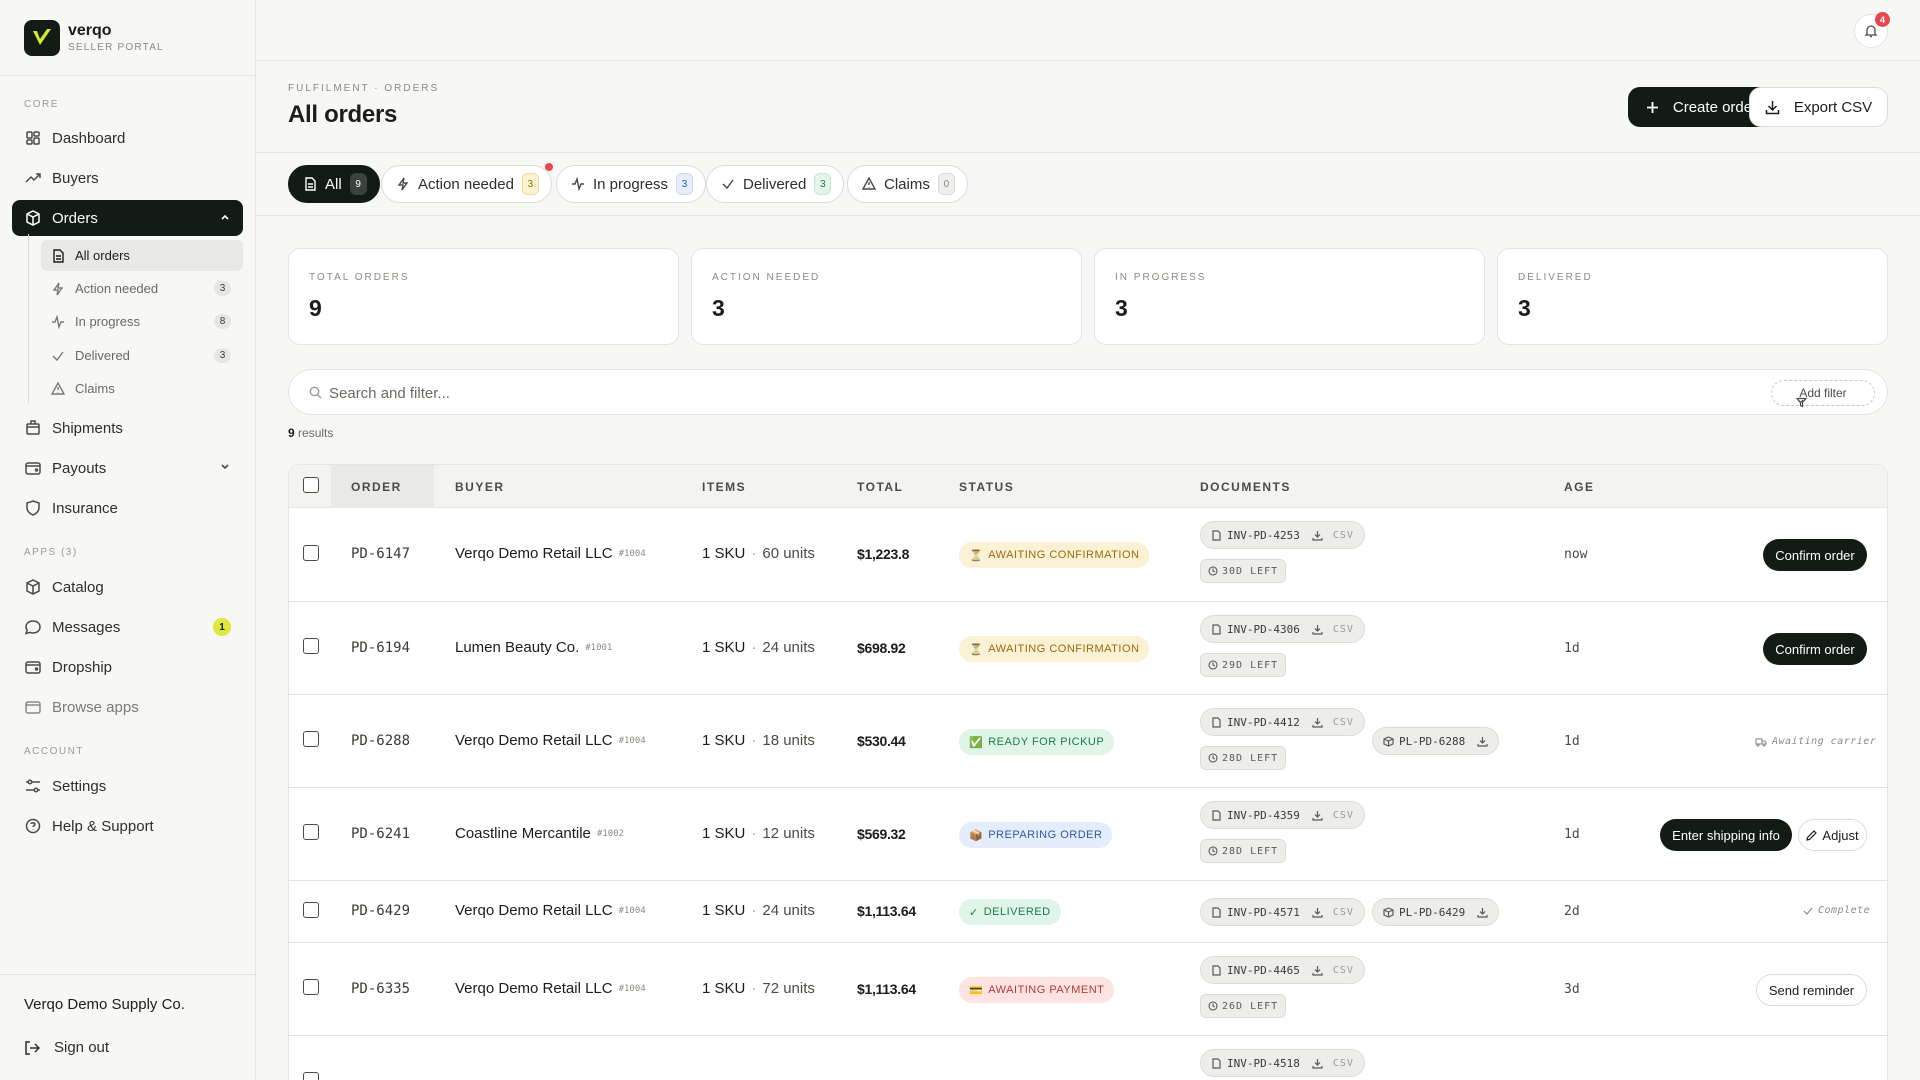  I want to click on document-icon, so click(1216, 970).